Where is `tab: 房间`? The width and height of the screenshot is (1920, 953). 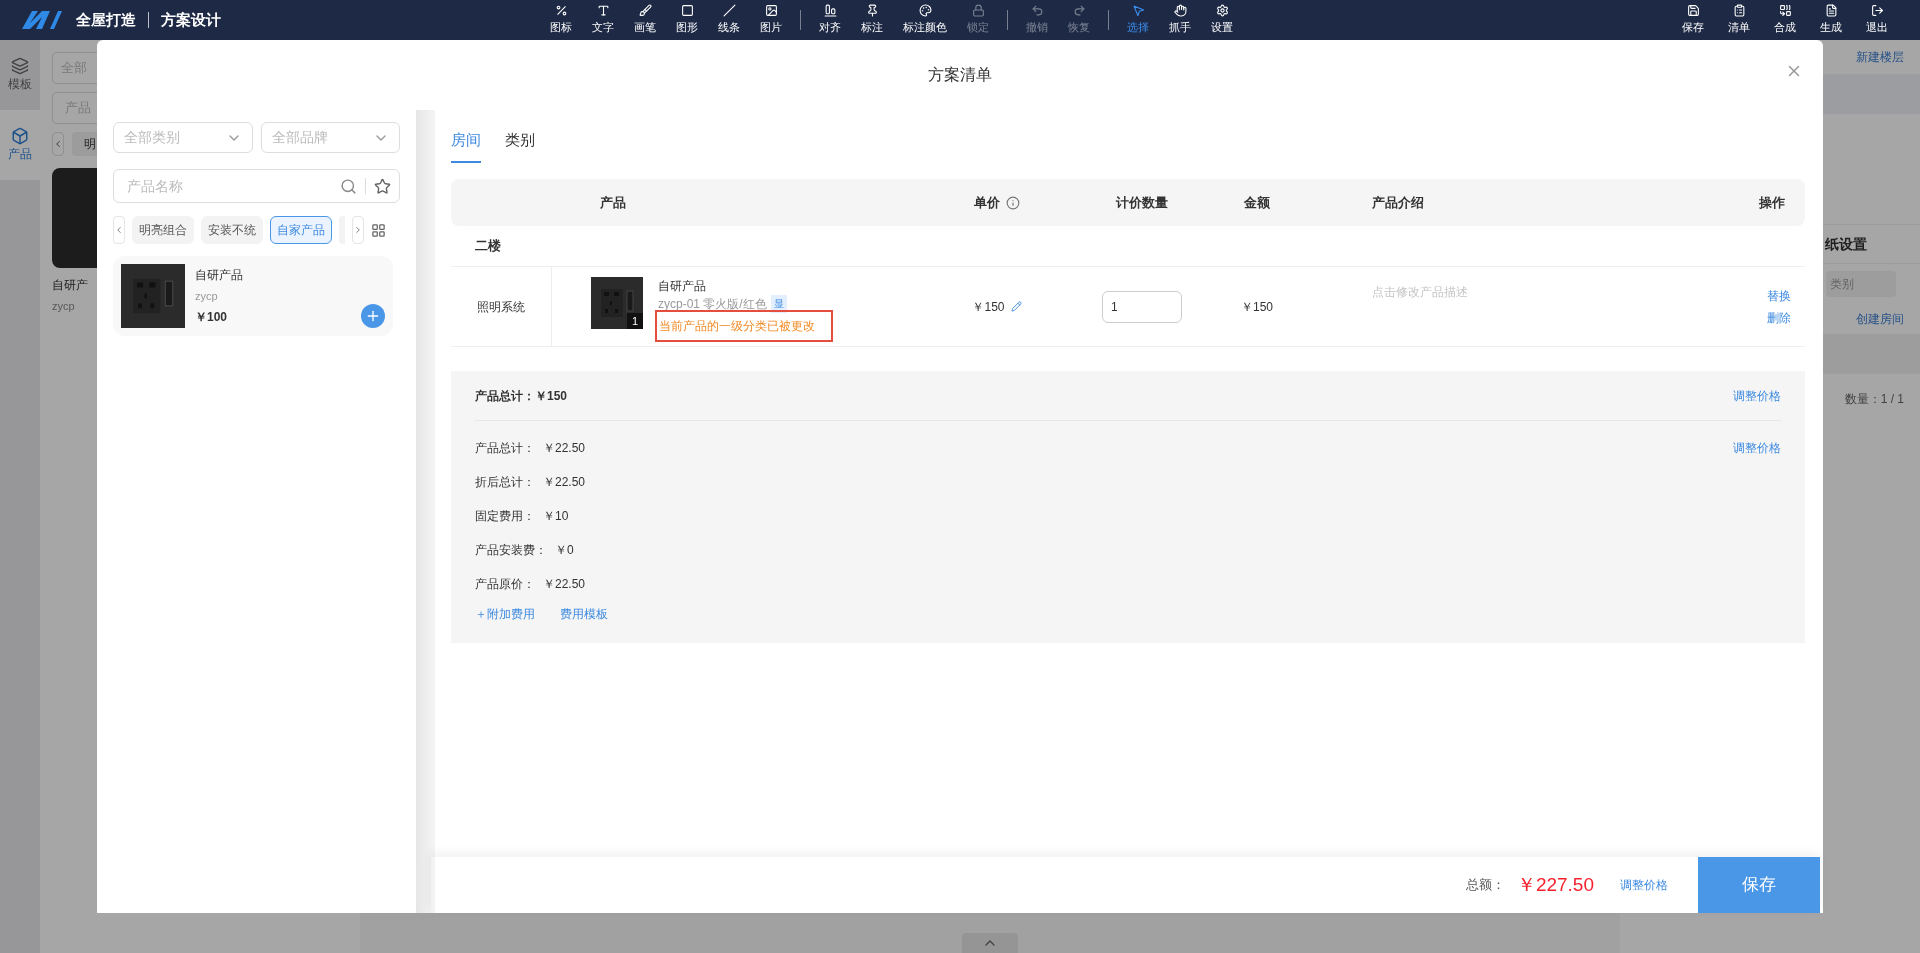
tab: 房间 is located at coordinates (466, 145).